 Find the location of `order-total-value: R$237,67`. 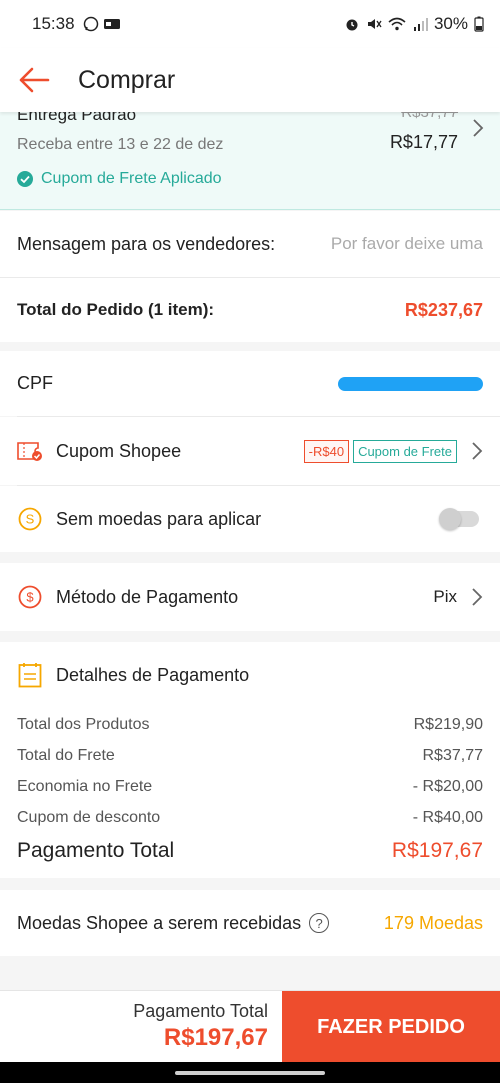

order-total-value: R$237,67 is located at coordinates (443, 309).